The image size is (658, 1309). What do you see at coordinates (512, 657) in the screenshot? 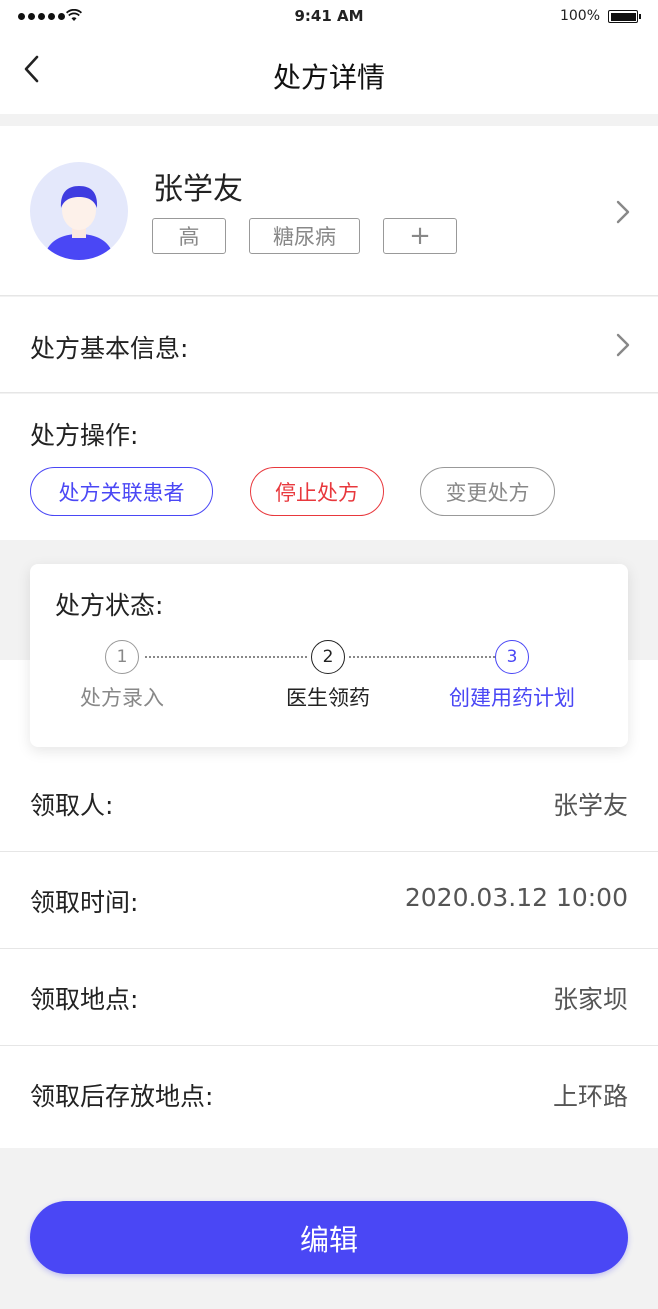
I see `step-3-circle: 3` at bounding box center [512, 657].